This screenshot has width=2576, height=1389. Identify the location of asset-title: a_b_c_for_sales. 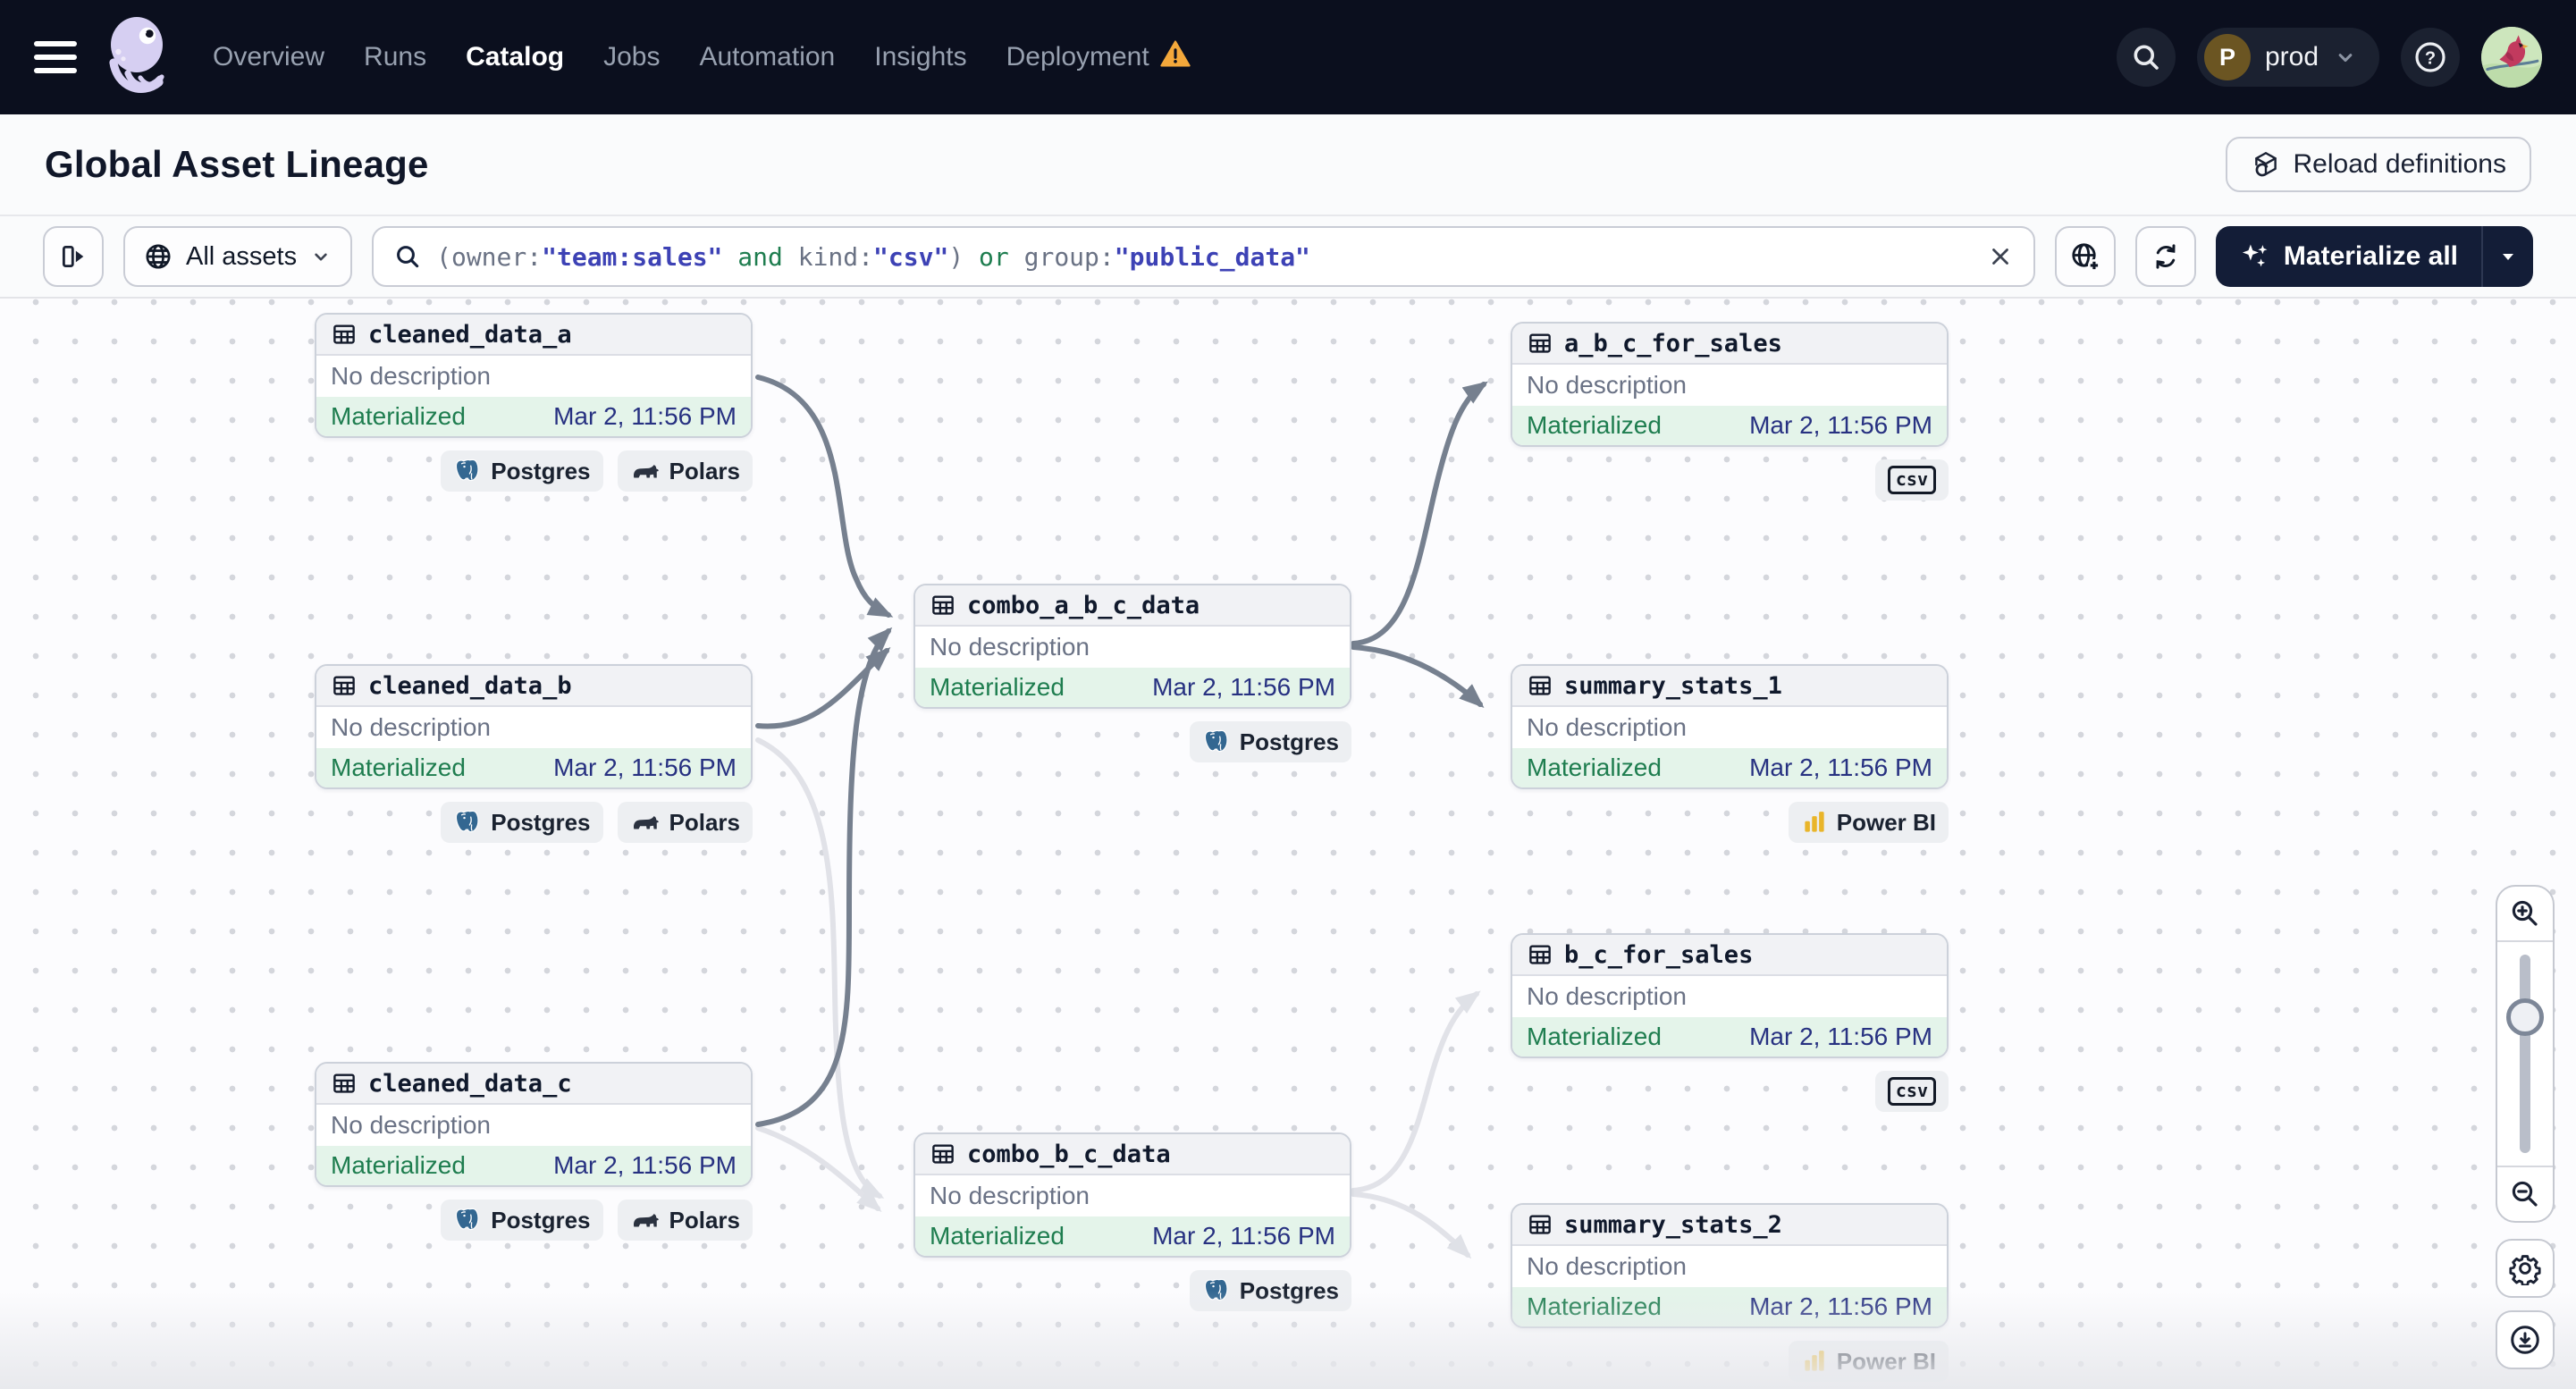
(1673, 343).